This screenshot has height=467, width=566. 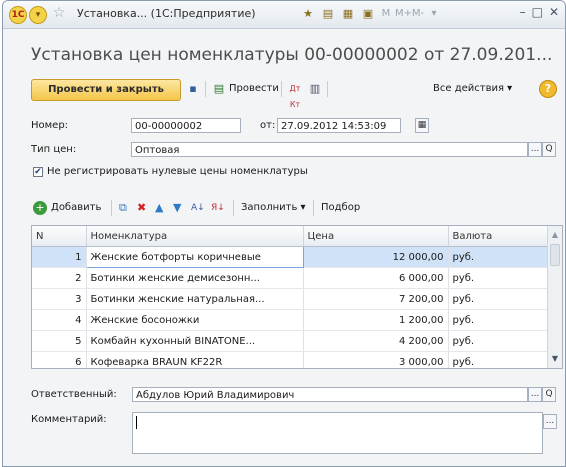 I want to click on row-price: 4 200,00, so click(x=376, y=341).